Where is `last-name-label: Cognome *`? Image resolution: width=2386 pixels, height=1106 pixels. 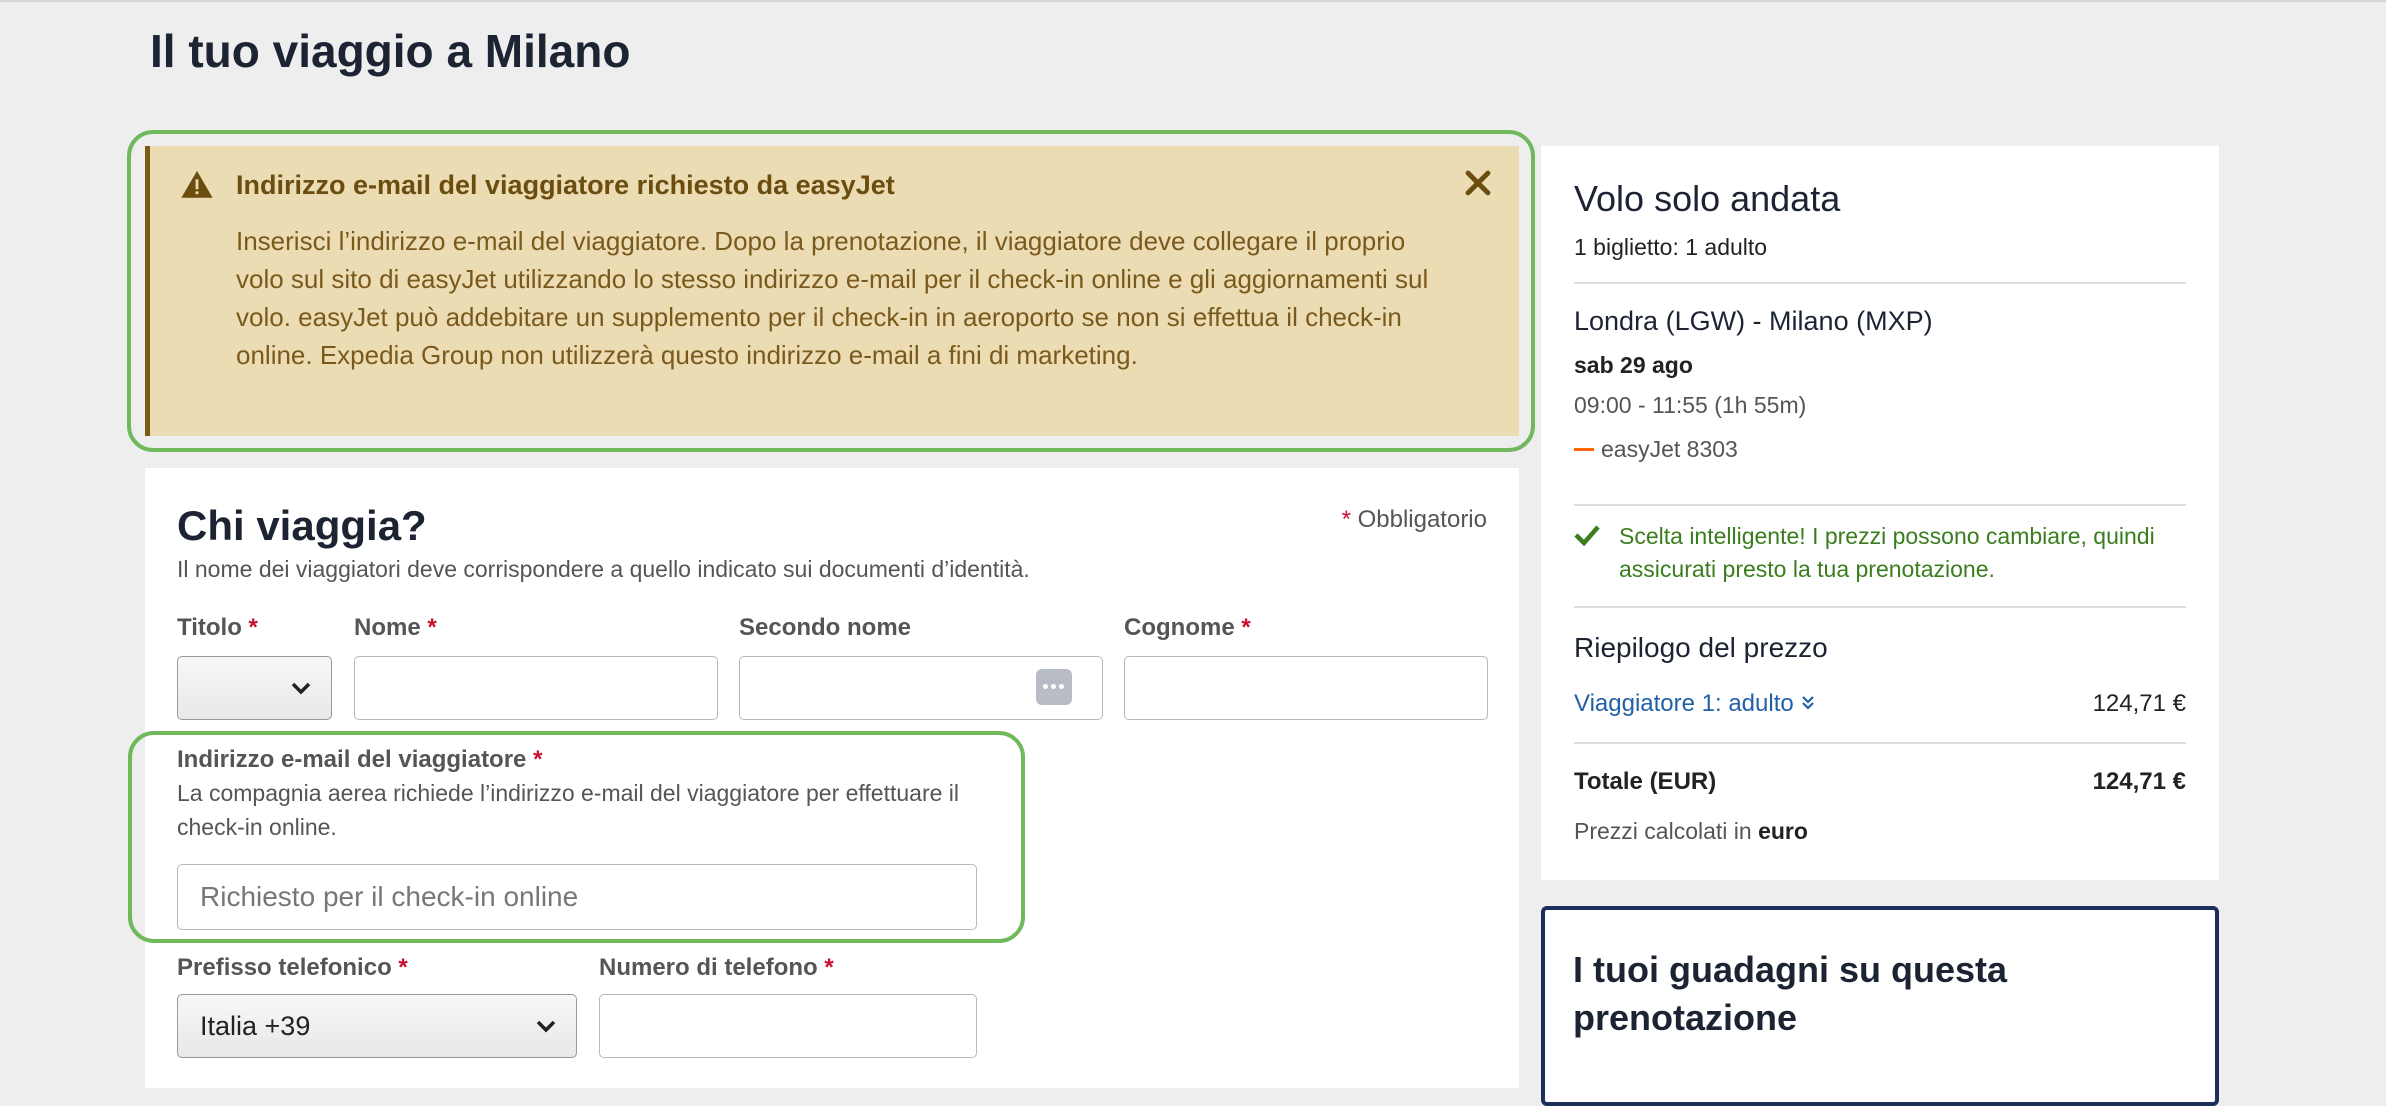
last-name-label: Cognome * is located at coordinates (1187, 627).